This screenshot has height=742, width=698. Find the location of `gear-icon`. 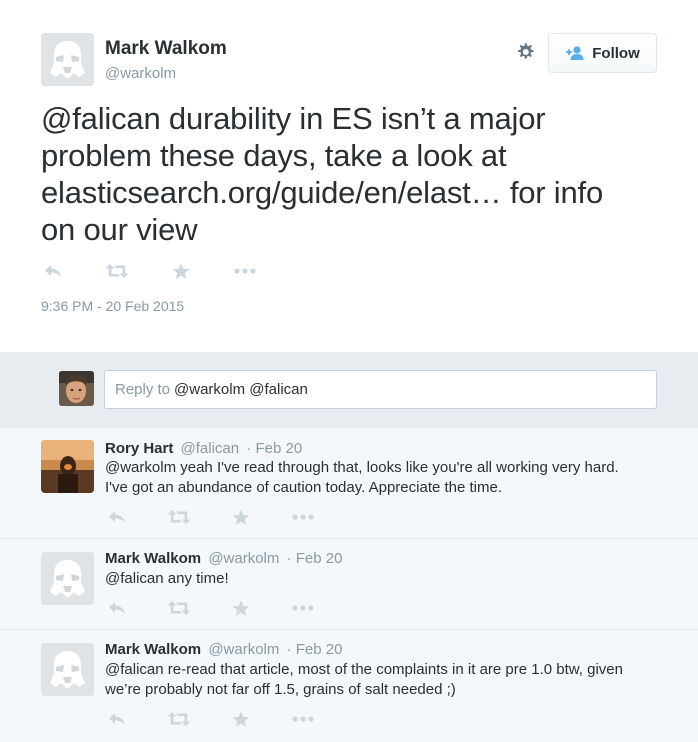

gear-icon is located at coordinates (526, 51).